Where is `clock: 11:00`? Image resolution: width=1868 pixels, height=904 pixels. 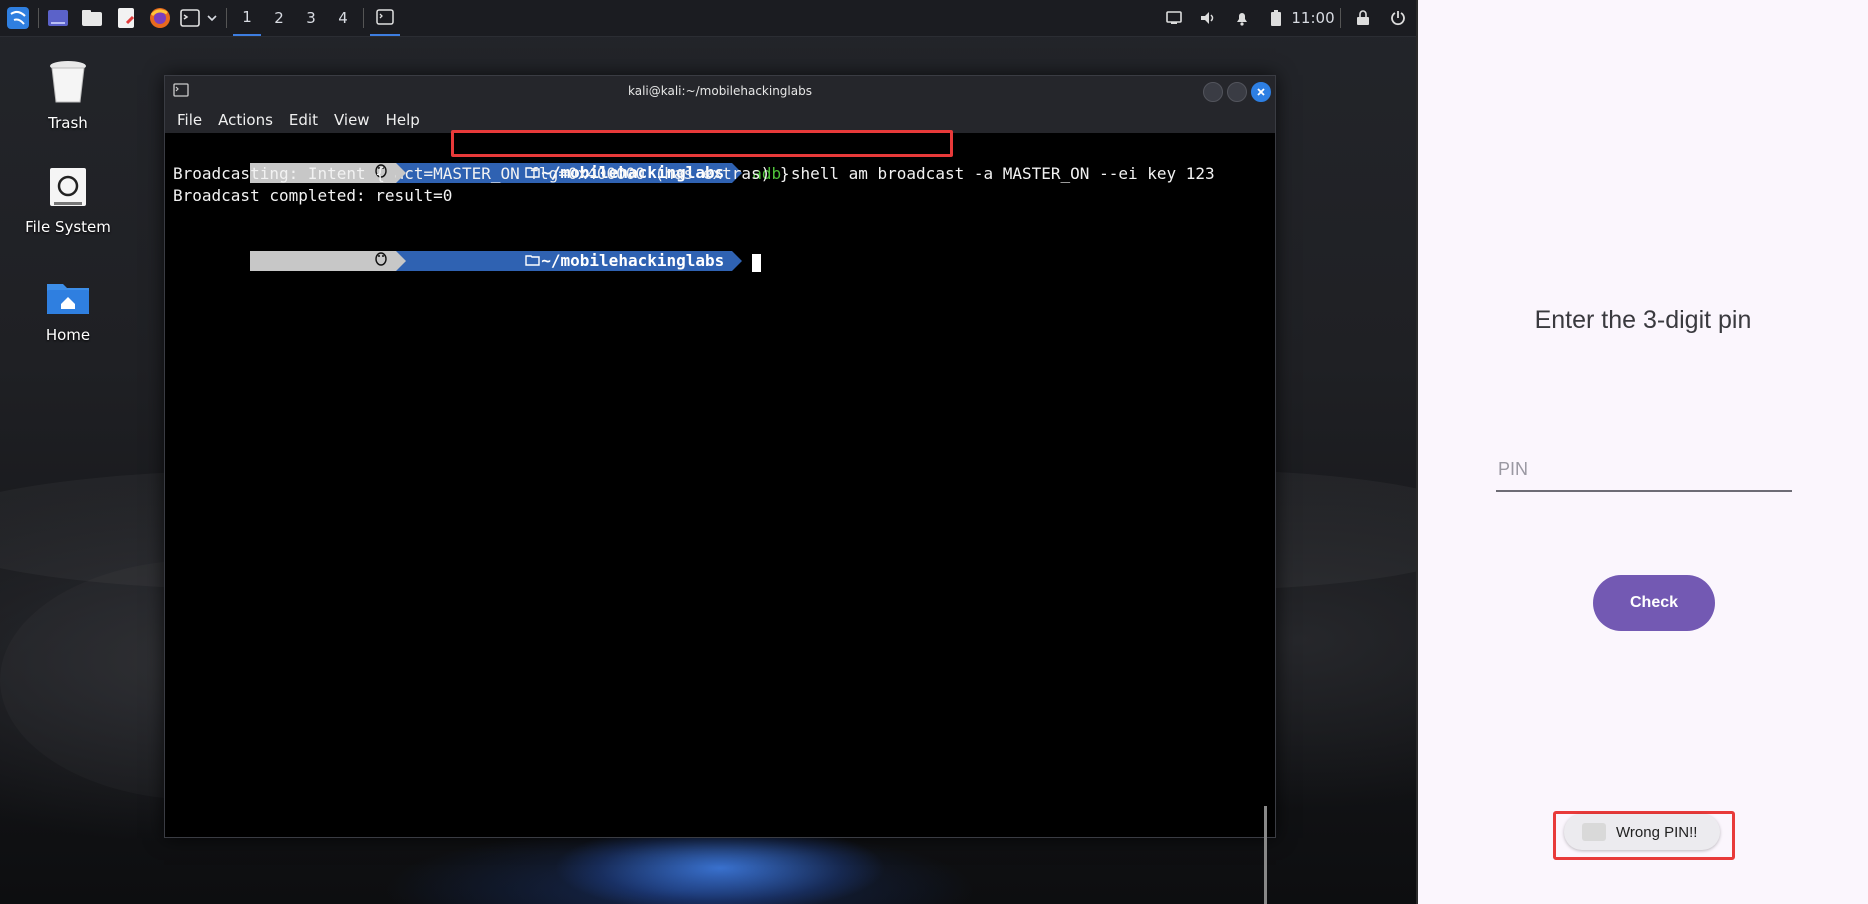 clock: 11:00 is located at coordinates (1312, 18).